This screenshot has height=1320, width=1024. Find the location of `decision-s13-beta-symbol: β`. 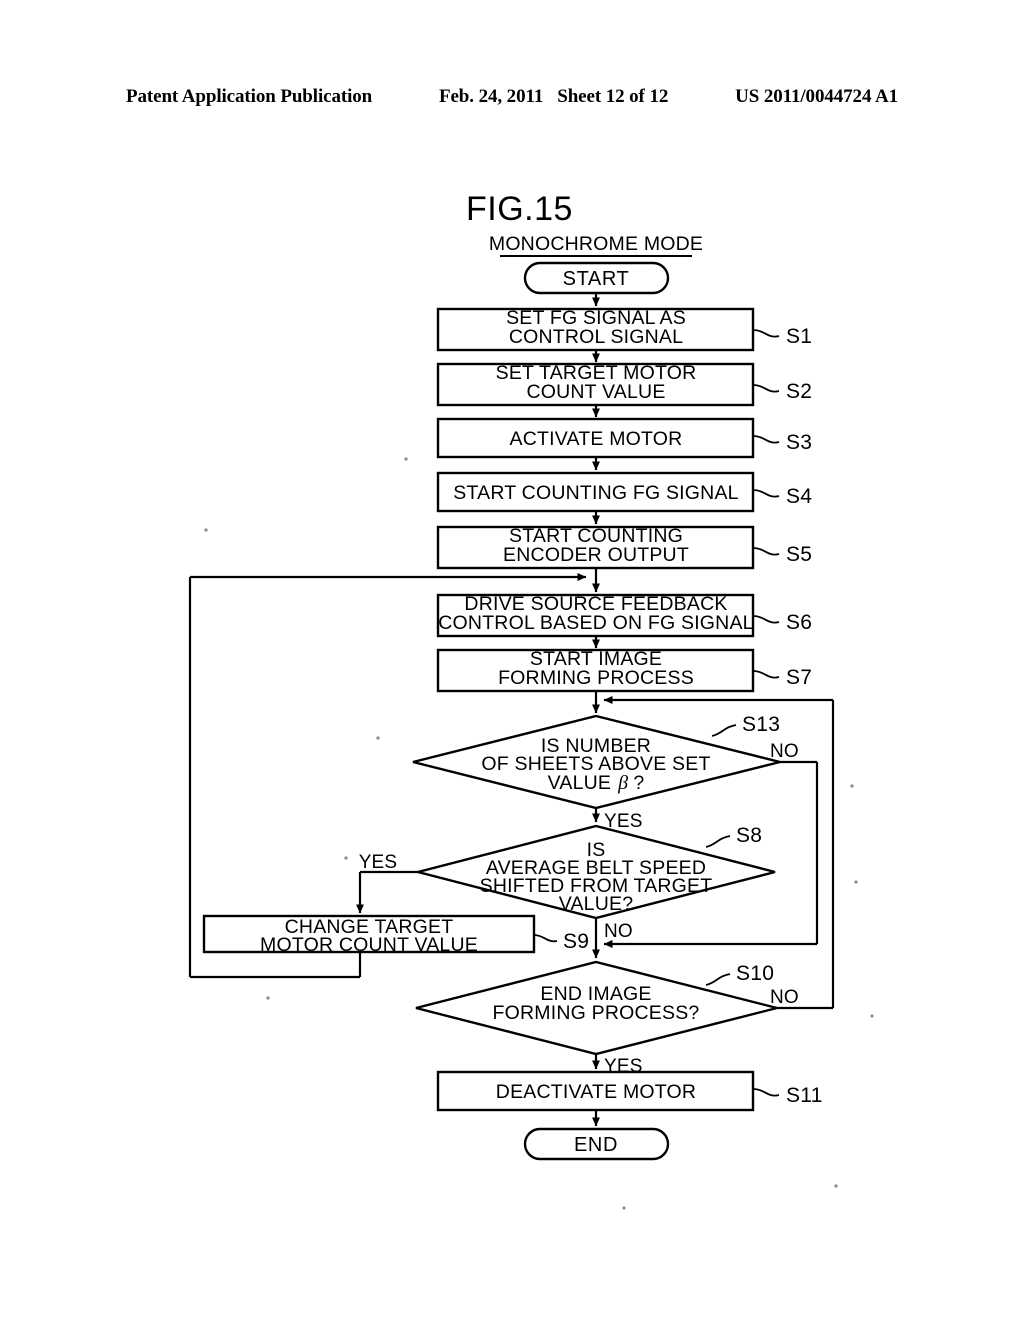

decision-s13-beta-symbol: β is located at coordinates (622, 783).